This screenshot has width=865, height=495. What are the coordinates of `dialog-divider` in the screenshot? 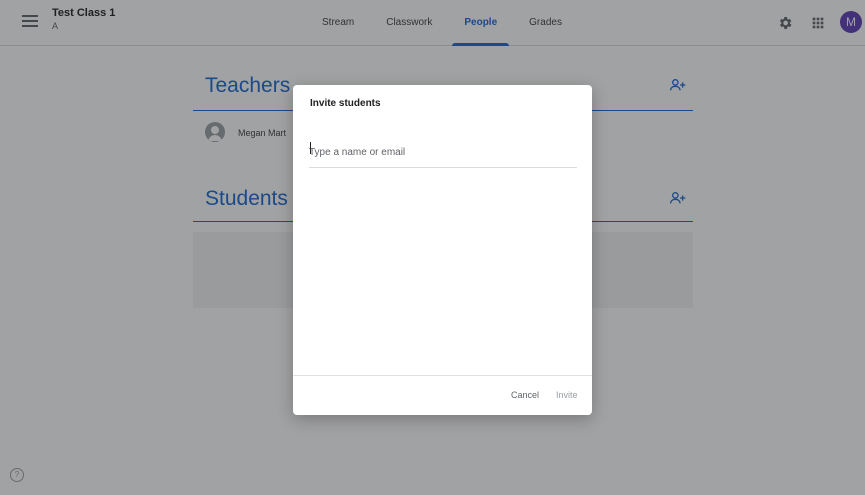 It's located at (442, 375).